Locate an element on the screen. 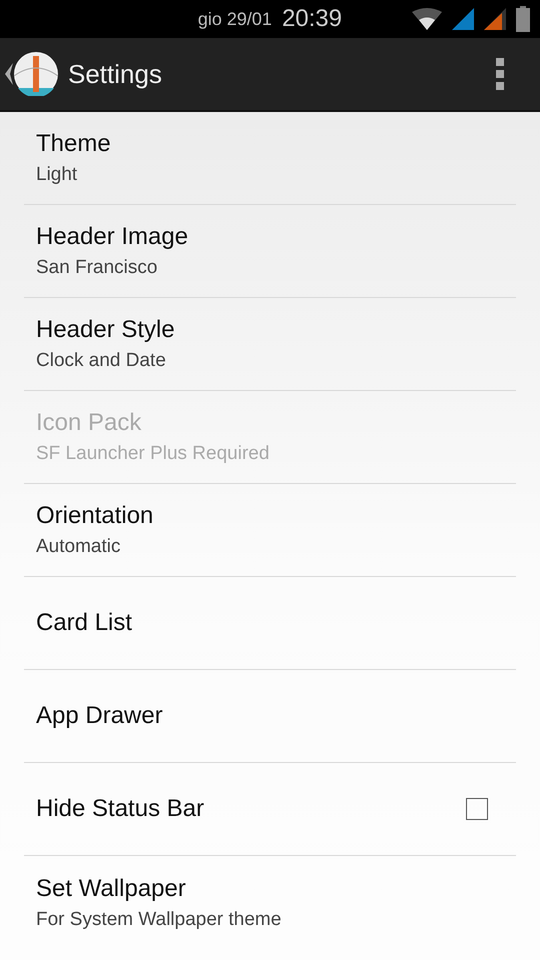 The image size is (540, 960). settings-item: Header Image San Francisco is located at coordinates (270, 251).